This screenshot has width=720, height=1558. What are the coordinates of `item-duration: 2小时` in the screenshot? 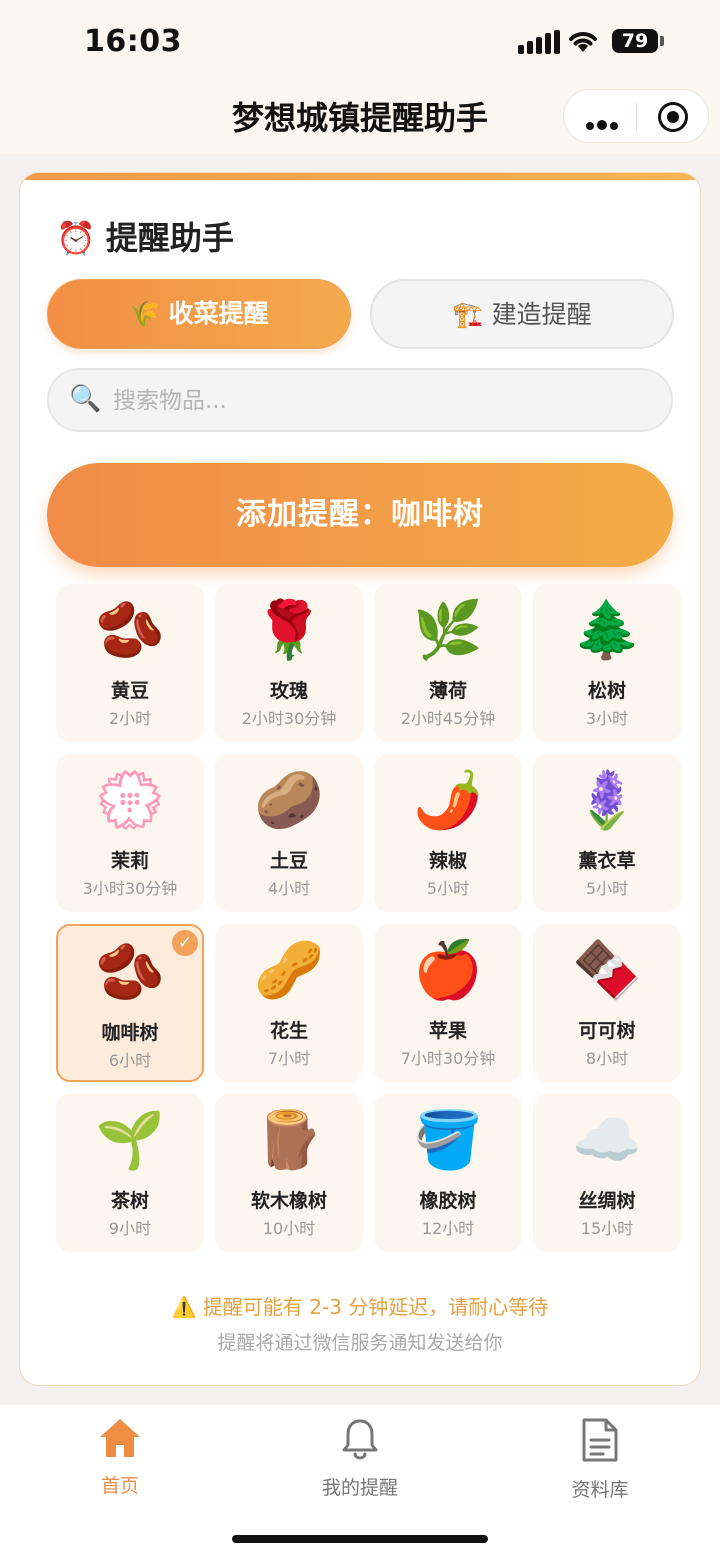 It's located at (130, 718).